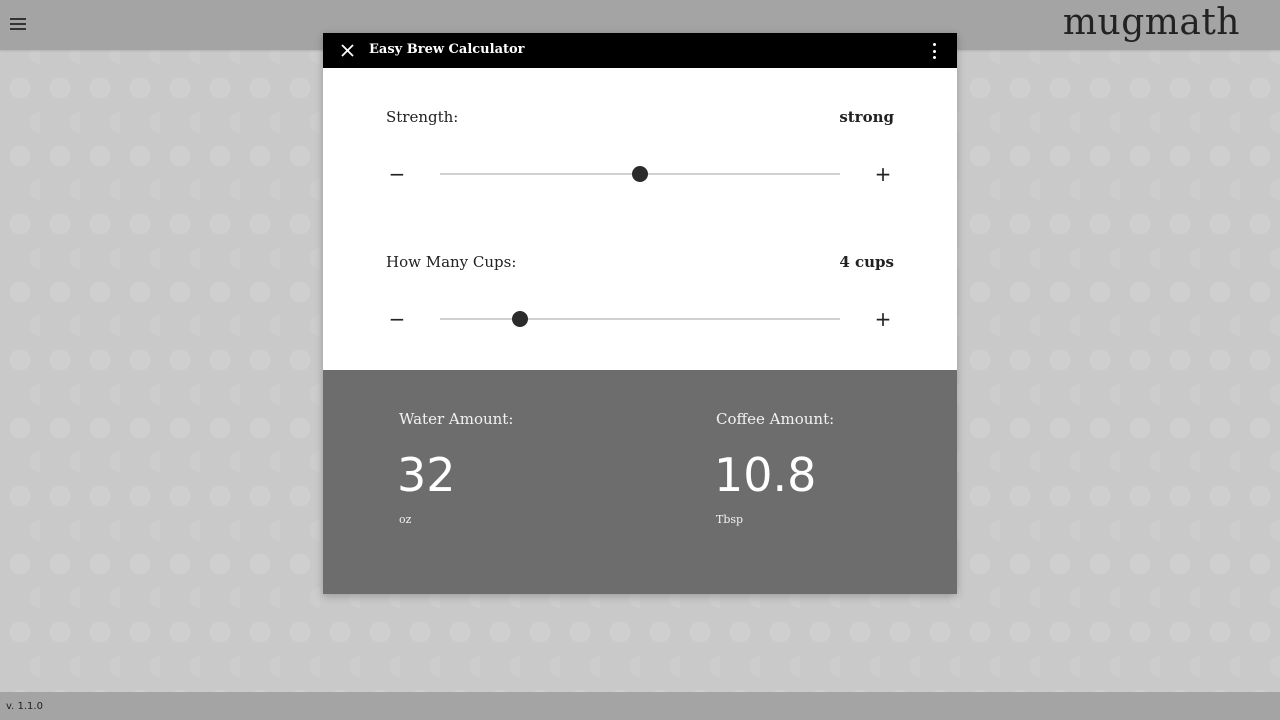 Image resolution: width=1280 pixels, height=720 pixels. I want to click on version-label: v. 1.1.0, so click(24, 706).